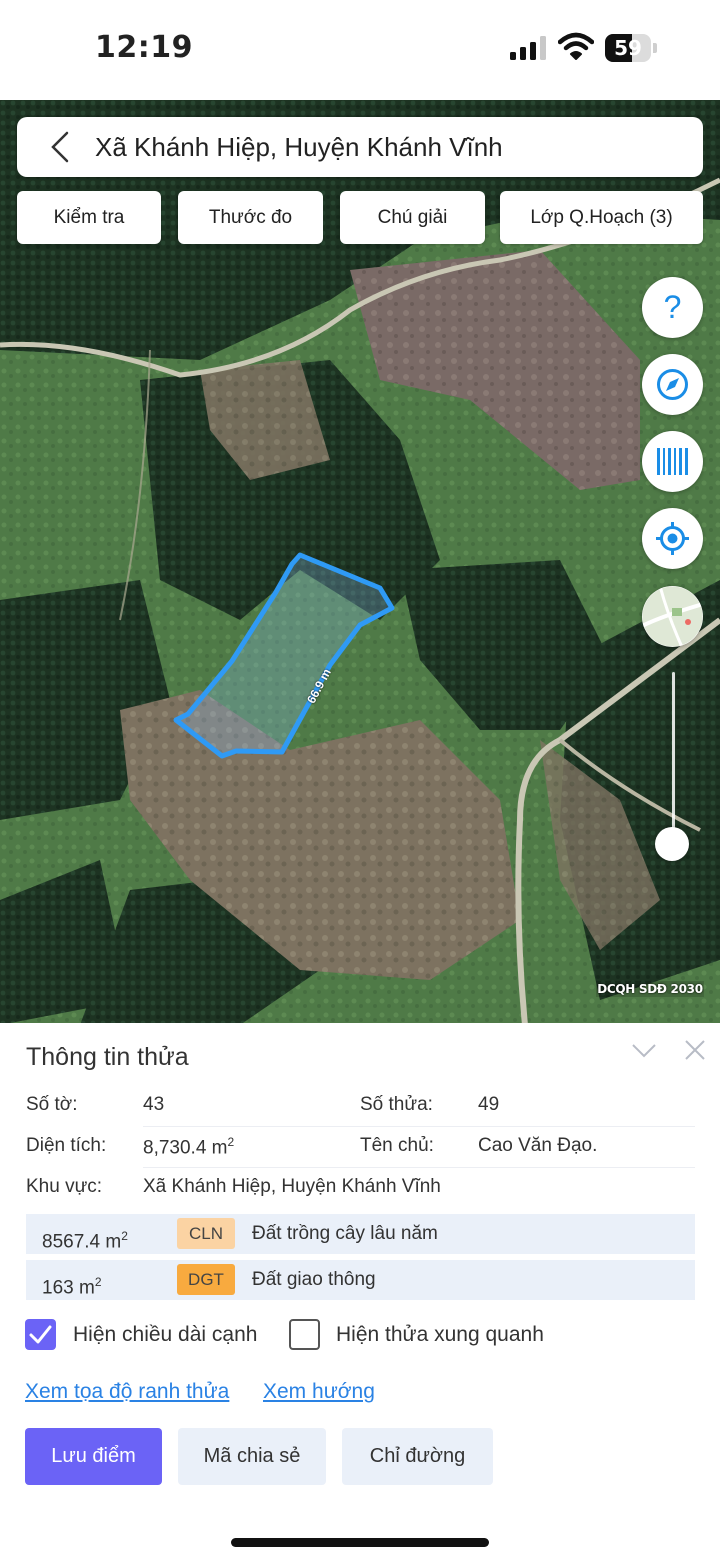 The image size is (720, 1560). Describe the element at coordinates (576, 46) in the screenshot. I see `wifi-icon` at that location.